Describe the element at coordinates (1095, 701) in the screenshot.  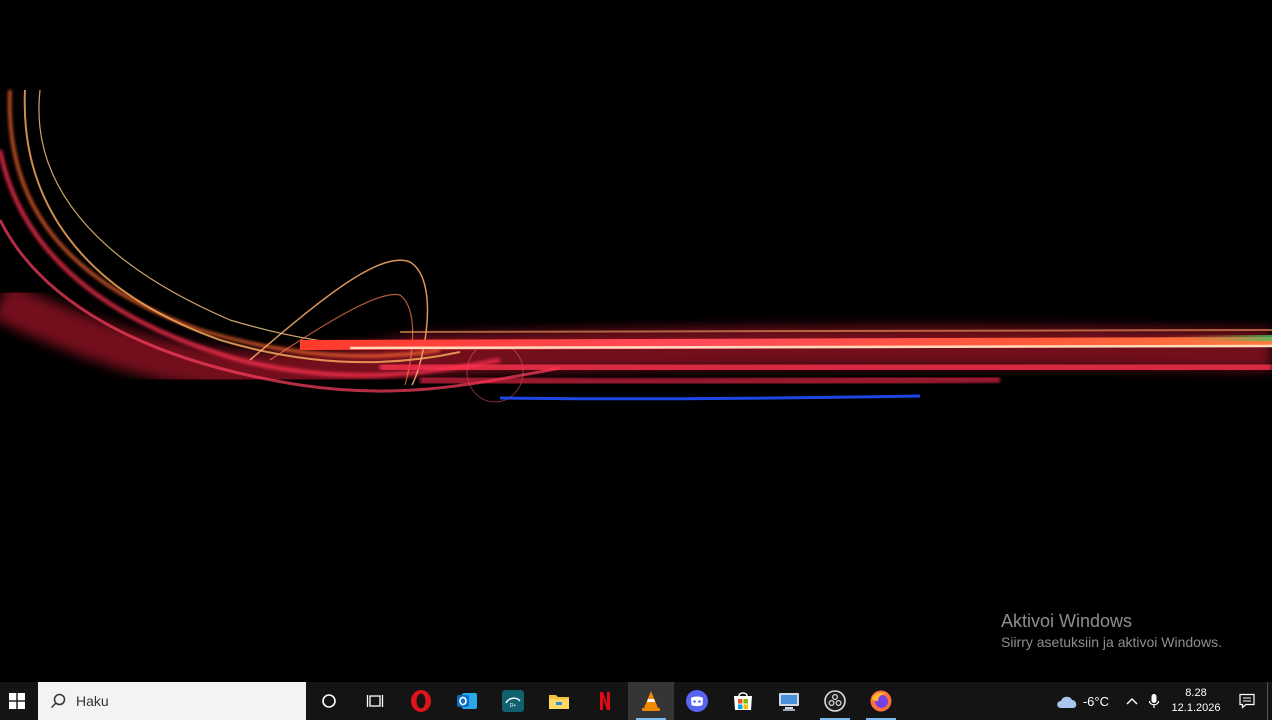
I see `temperature-text: -6°C` at that location.